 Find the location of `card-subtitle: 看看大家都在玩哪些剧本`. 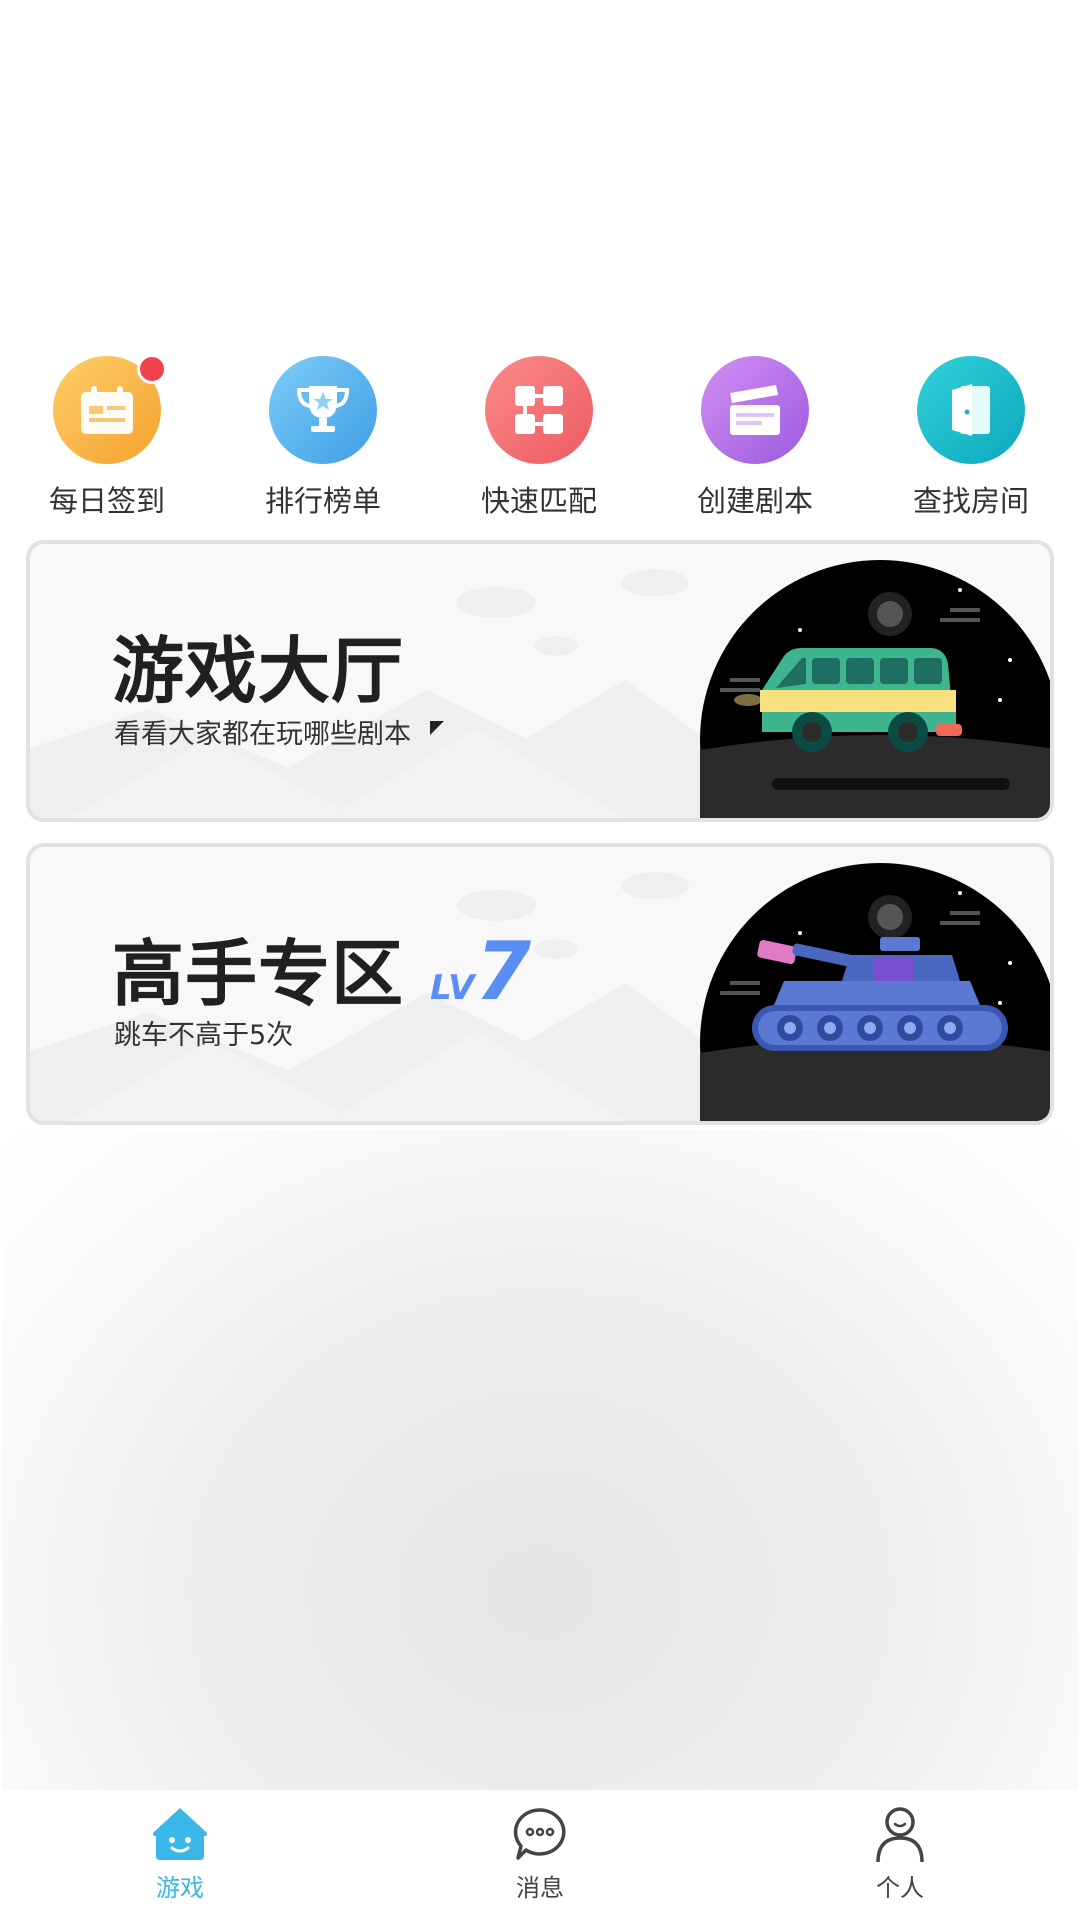

card-subtitle: 看看大家都在玩哪些剧本 is located at coordinates (279, 731).